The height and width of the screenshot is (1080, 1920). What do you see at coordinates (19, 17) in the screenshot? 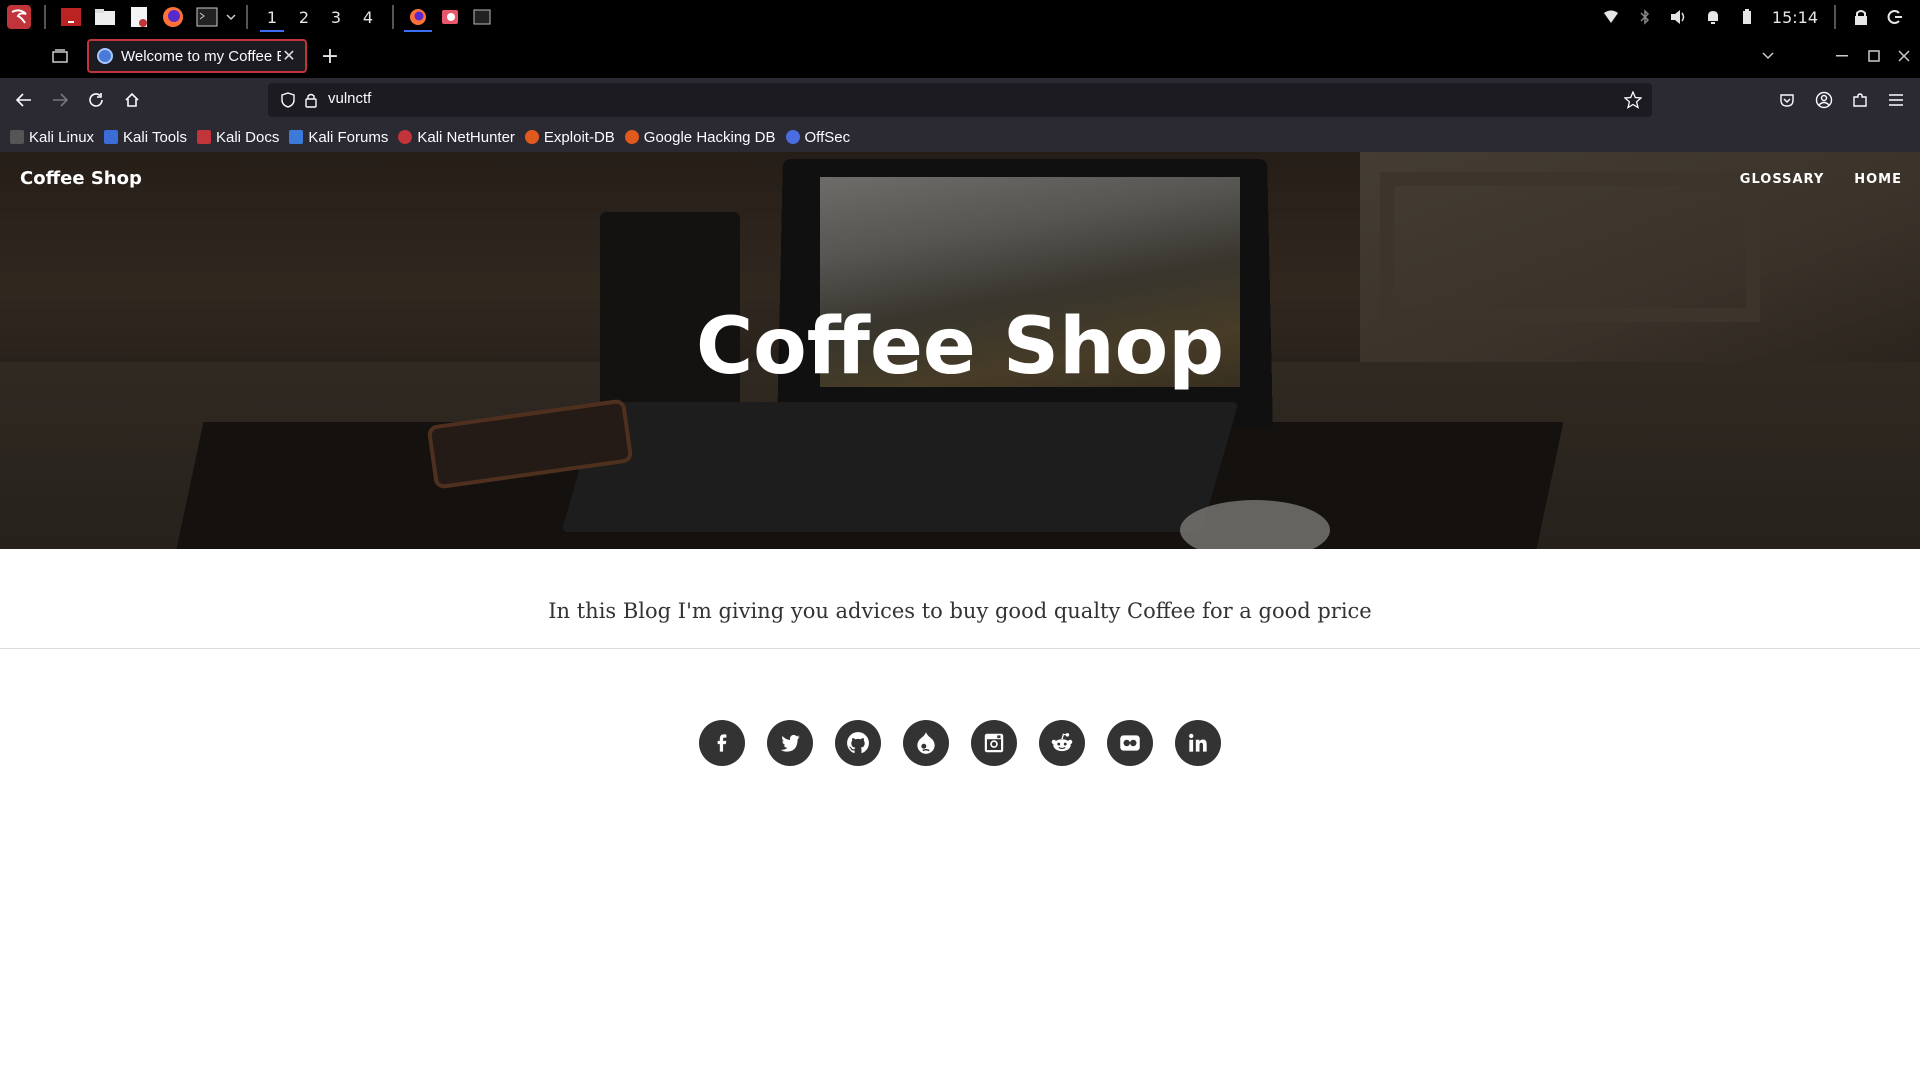
I see `kali-menu-icon` at bounding box center [19, 17].